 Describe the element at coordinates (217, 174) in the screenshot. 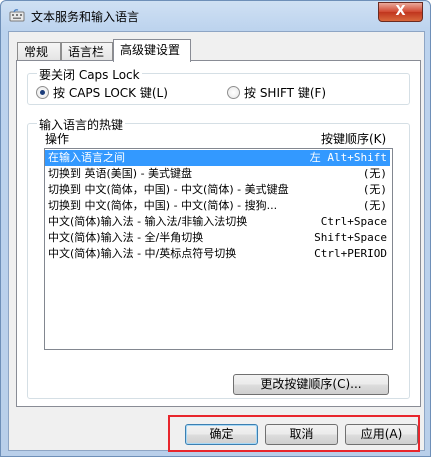

I see `list-item: 切换到 英语(美国) - 美式键盘 (无)` at that location.